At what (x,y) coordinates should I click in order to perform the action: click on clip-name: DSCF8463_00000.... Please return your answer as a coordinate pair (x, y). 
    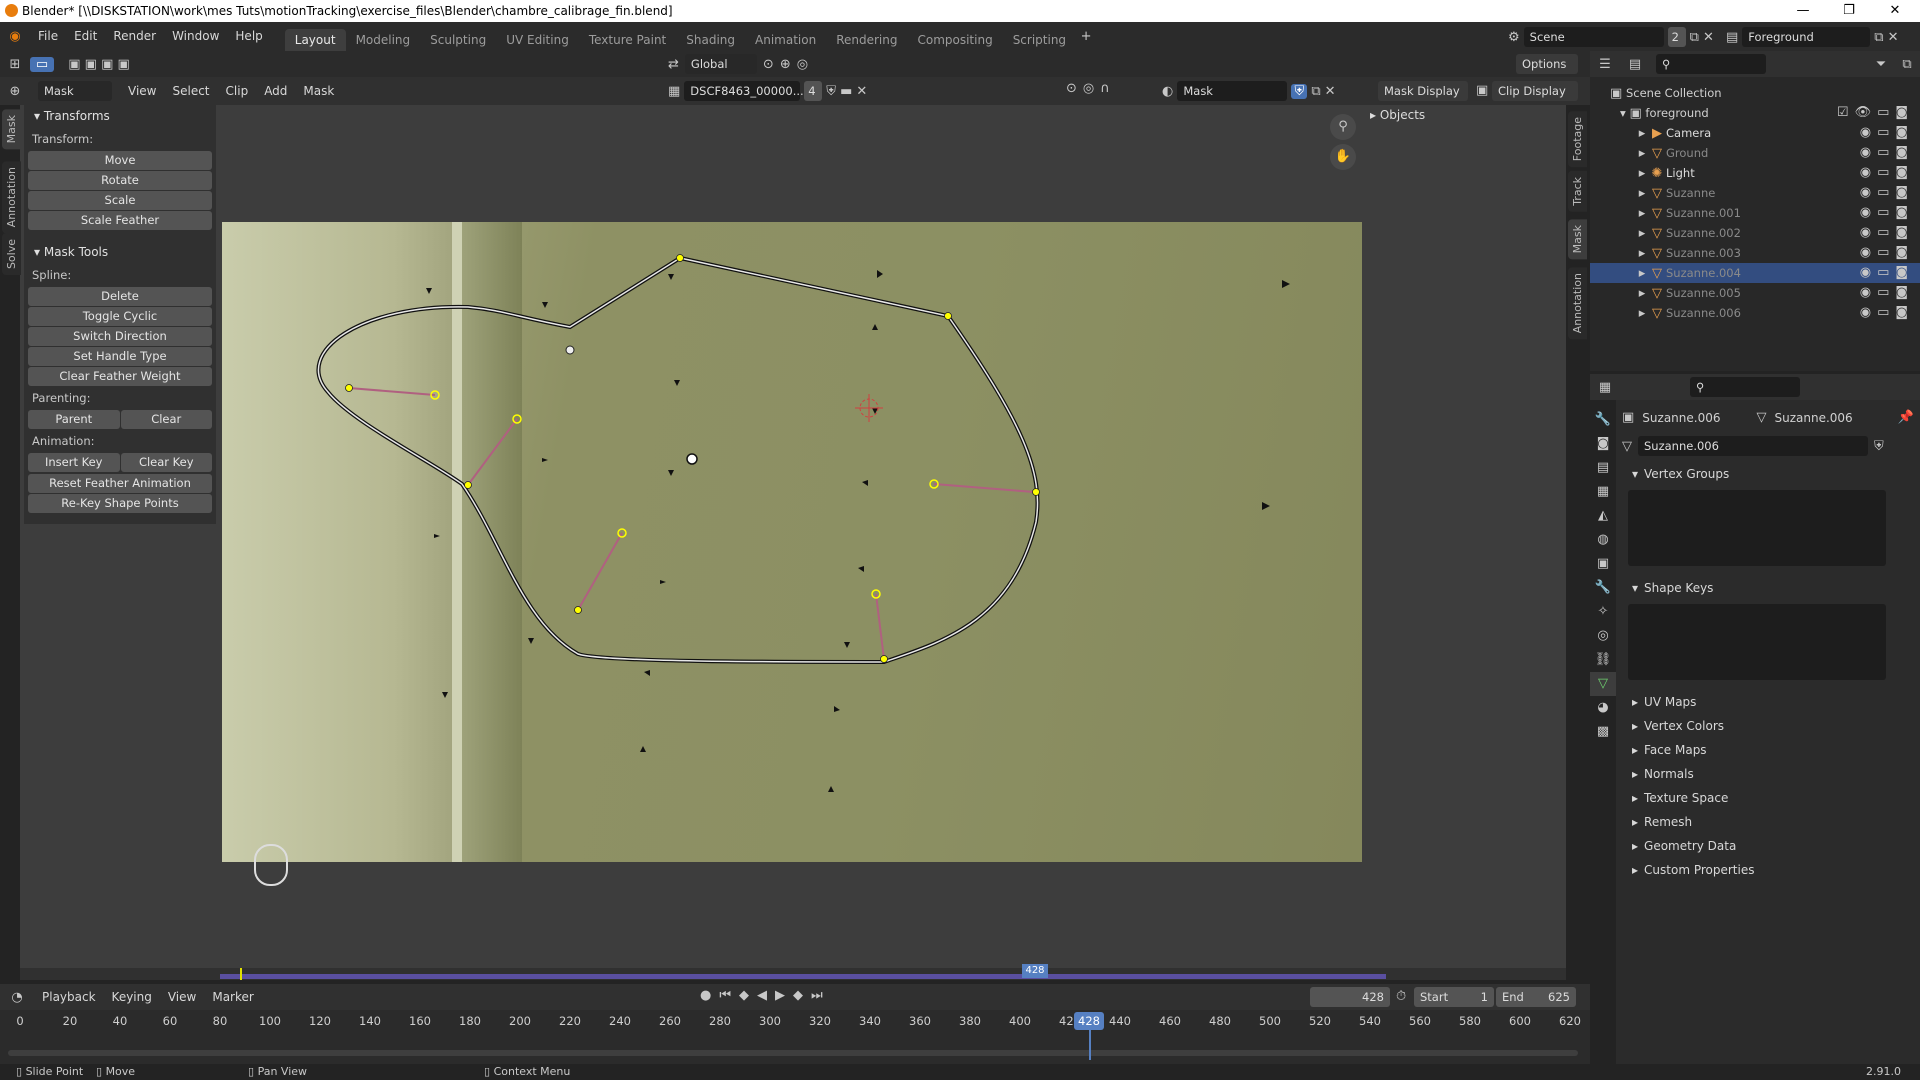
    Looking at the image, I should click on (744, 91).